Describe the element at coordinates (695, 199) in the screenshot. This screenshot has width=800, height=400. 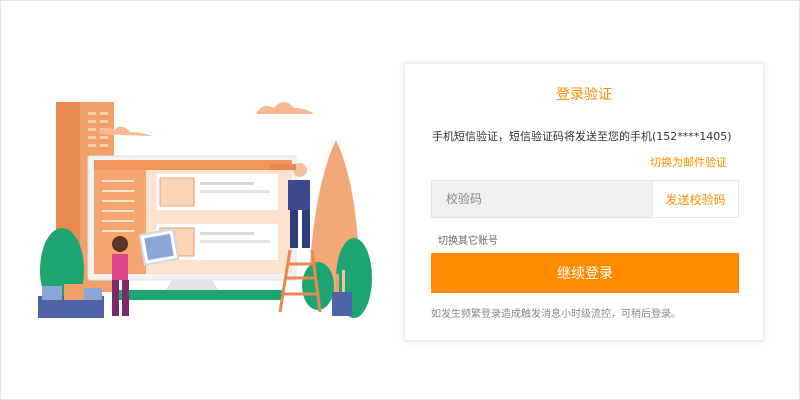
I see `send-code-button: 发送校验码` at that location.